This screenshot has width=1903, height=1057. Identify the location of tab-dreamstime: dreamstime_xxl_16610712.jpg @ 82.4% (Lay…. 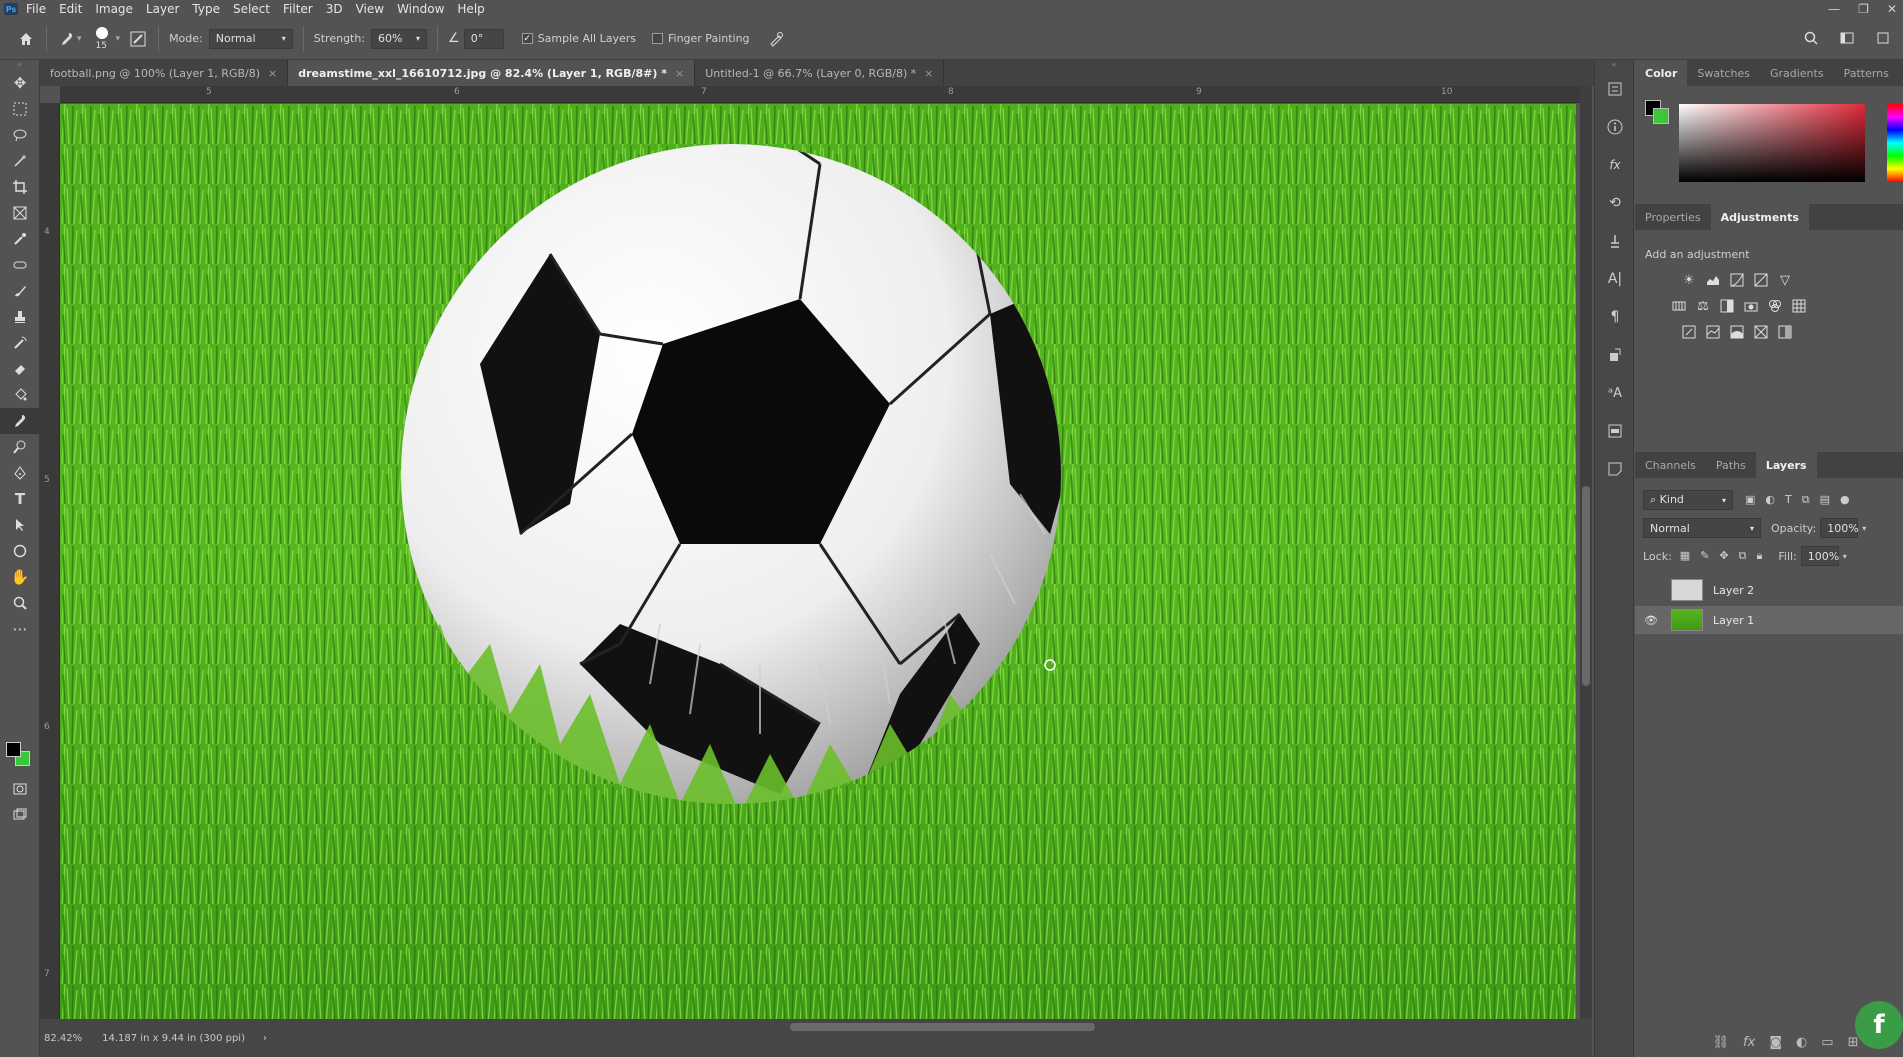
(492, 73).